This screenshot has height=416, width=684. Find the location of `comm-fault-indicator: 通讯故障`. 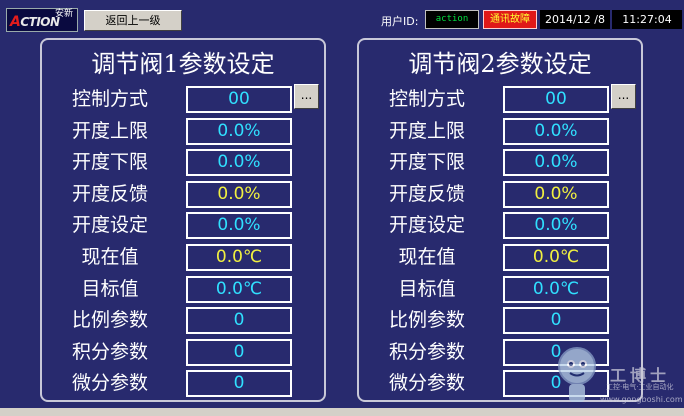

comm-fault-indicator: 通讯故障 is located at coordinates (510, 19).